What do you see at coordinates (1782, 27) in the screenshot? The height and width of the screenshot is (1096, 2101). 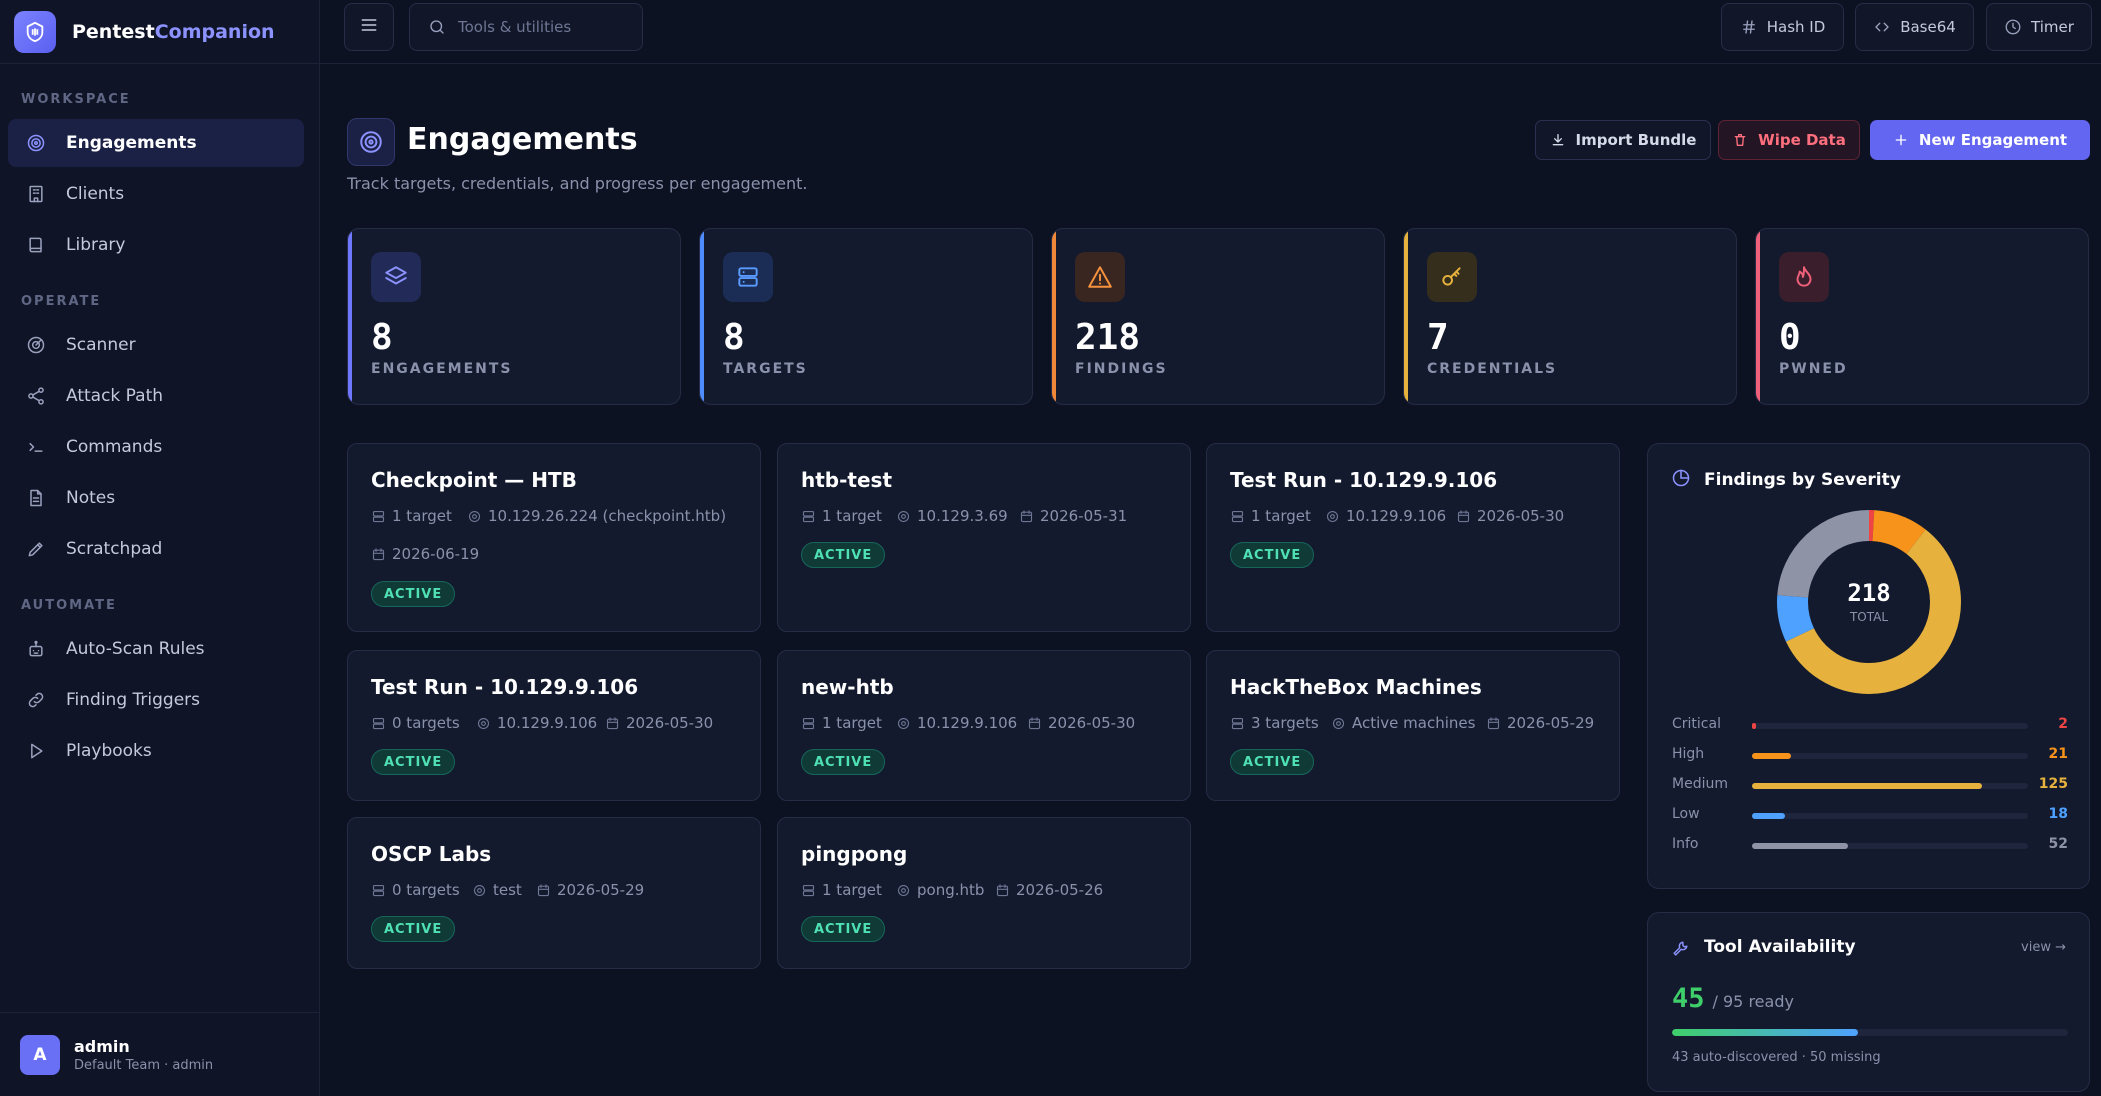 I see `hash-id-button: Hash ID` at bounding box center [1782, 27].